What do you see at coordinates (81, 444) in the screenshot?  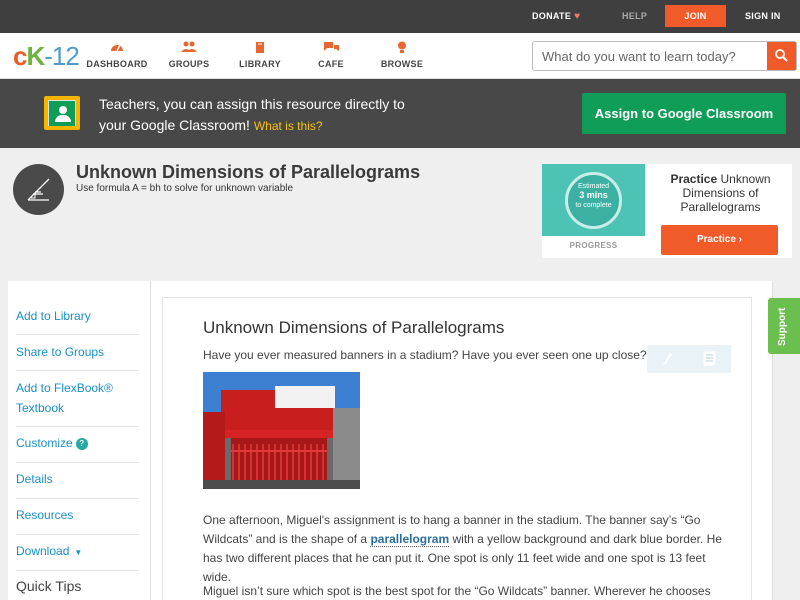 I see `help-icon: ?` at bounding box center [81, 444].